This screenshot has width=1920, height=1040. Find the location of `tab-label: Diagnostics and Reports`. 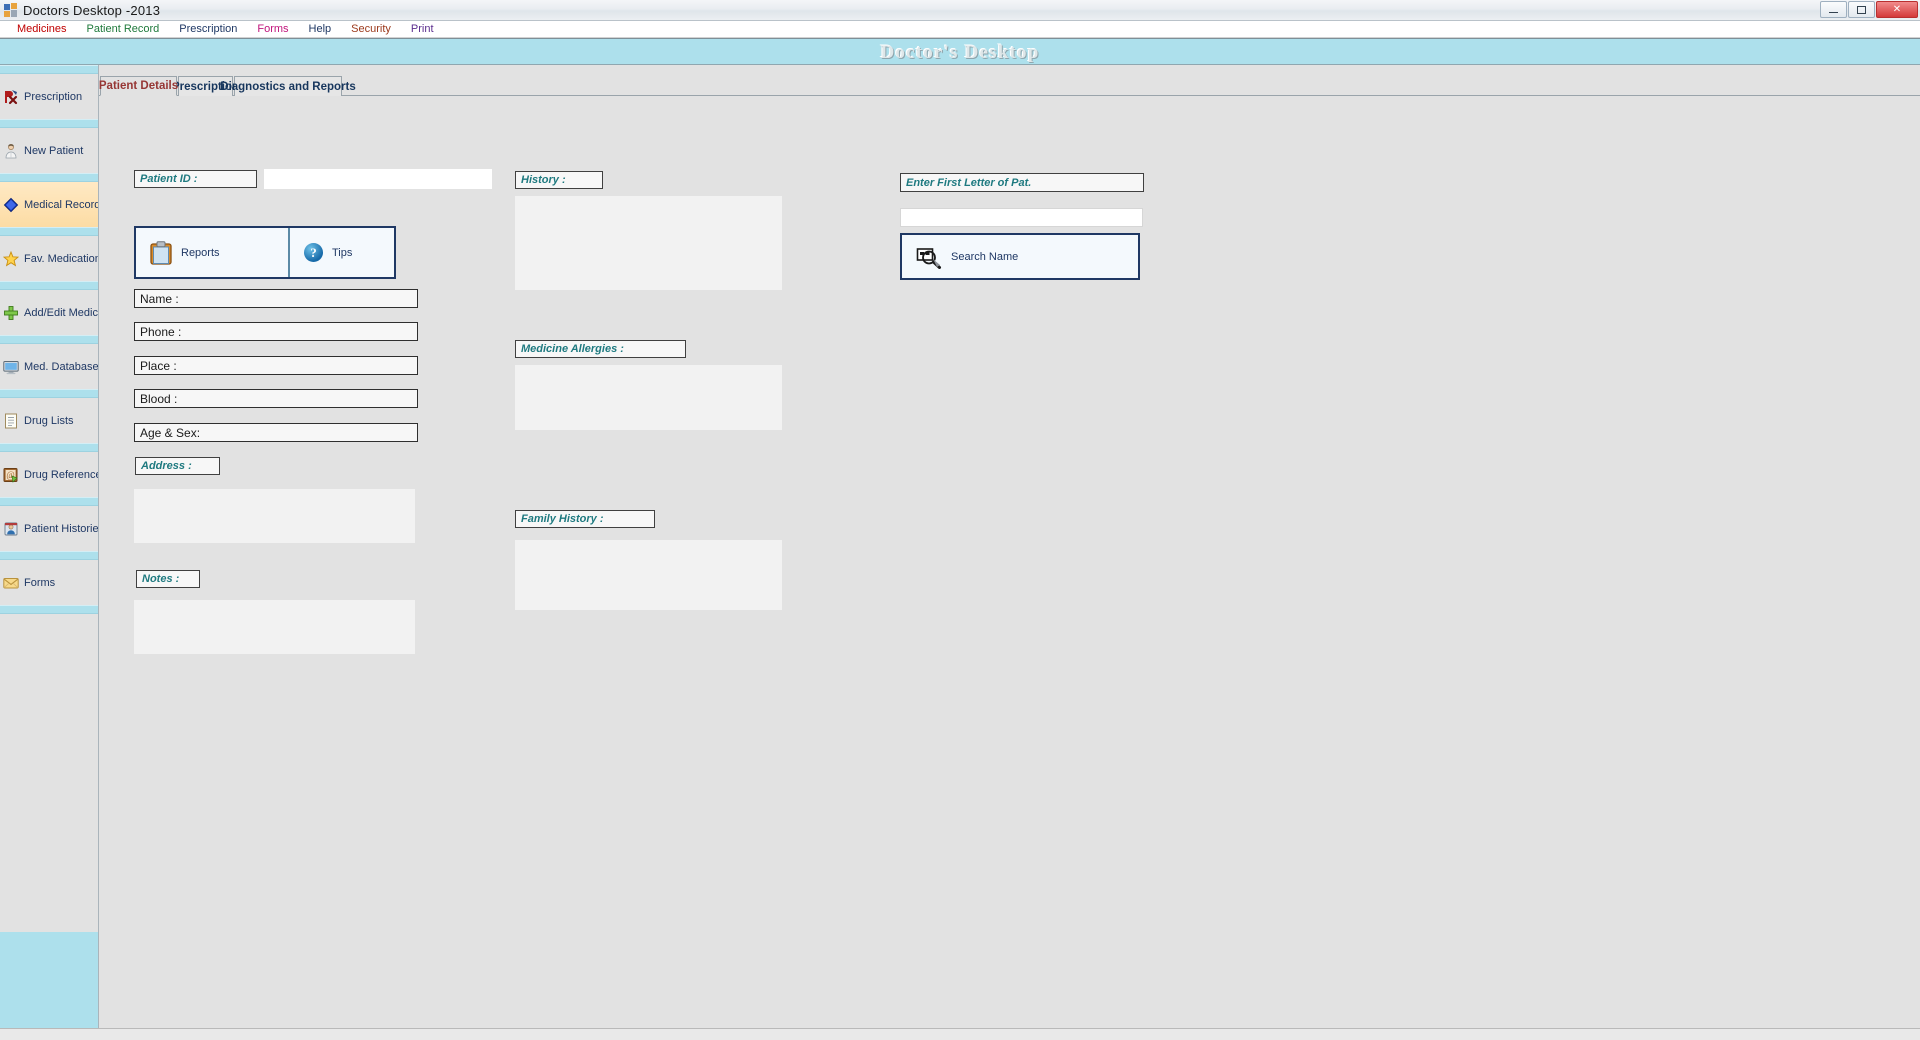

tab-label: Diagnostics and Reports is located at coordinates (288, 86).